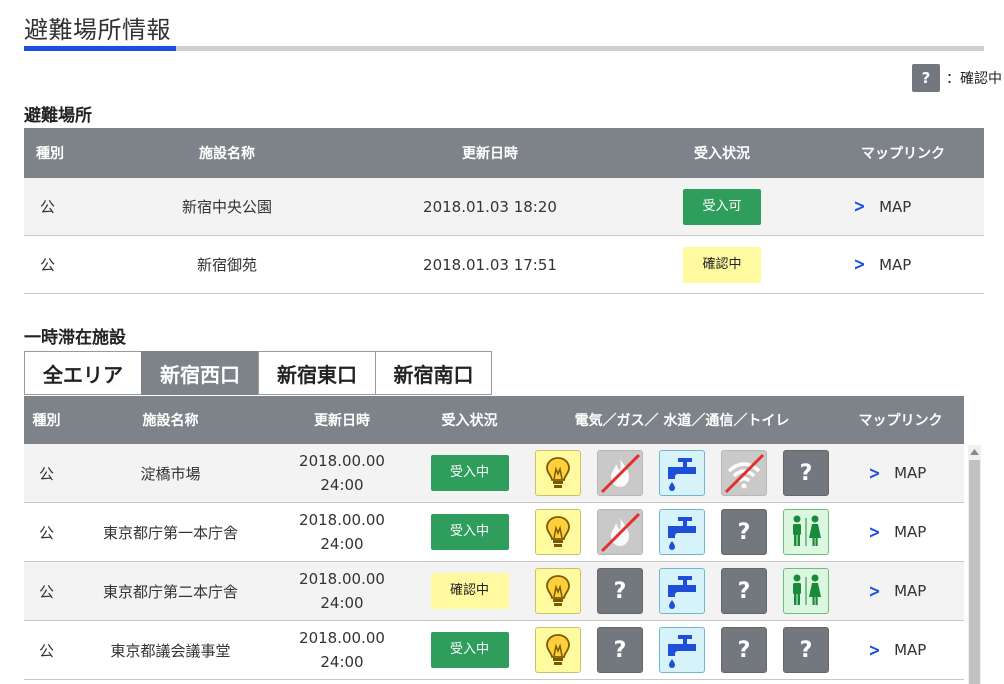 The height and width of the screenshot is (684, 1004). I want to click on status-badge: 受入可, so click(722, 206).